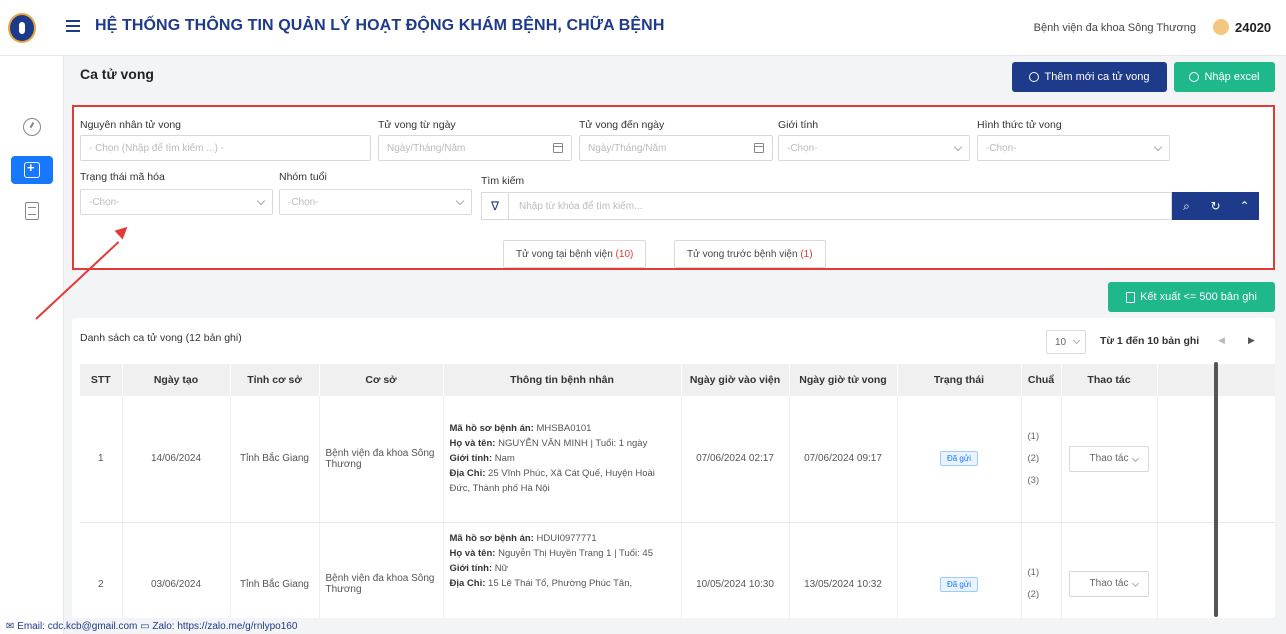  I want to click on quick-filter-label: Tử vong tại bệnh viện, so click(564, 254).